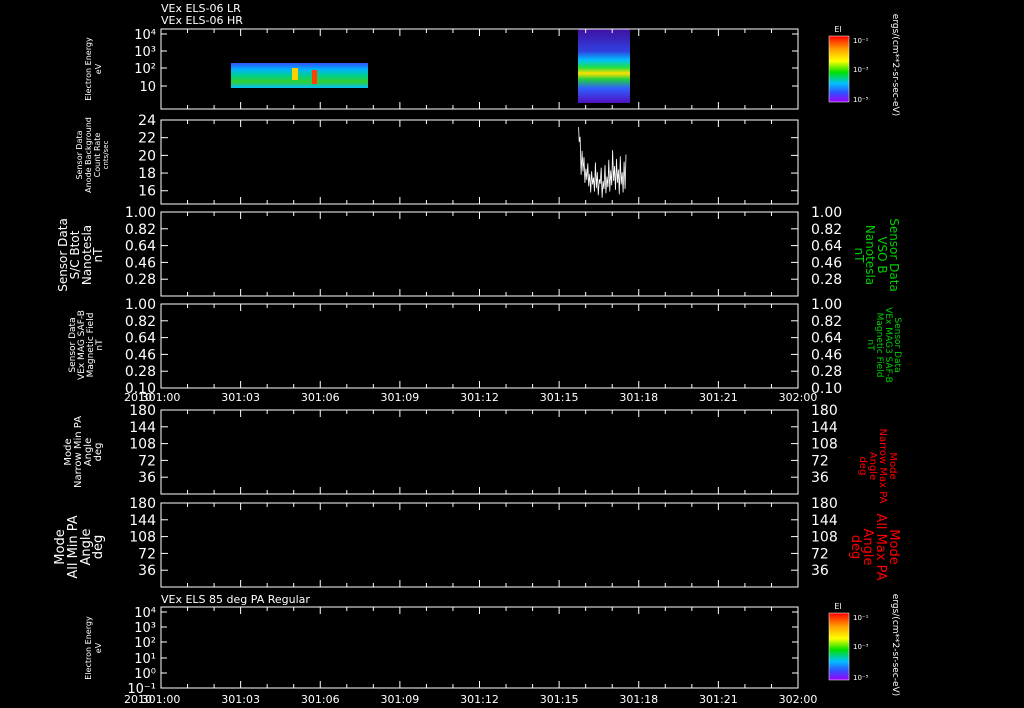 The image size is (1024, 708). What do you see at coordinates (202, 20) in the screenshot?
I see `header-line-2: VEx ELS-06 HR` at bounding box center [202, 20].